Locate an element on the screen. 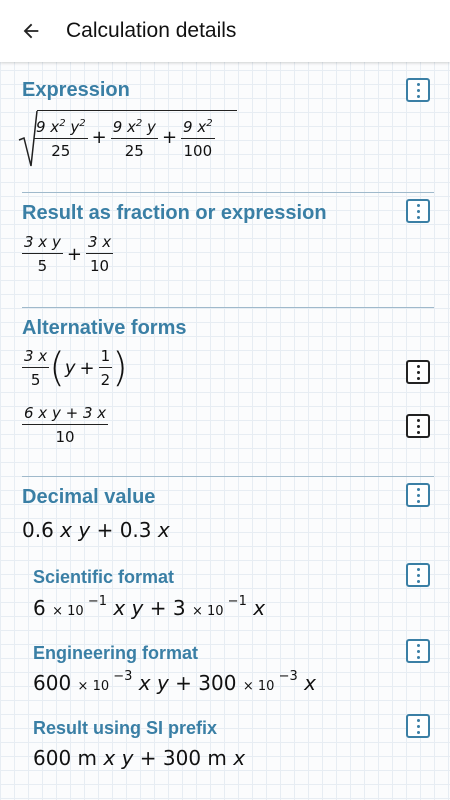  scientific-section: Scientific format is located at coordinates (239, 577).